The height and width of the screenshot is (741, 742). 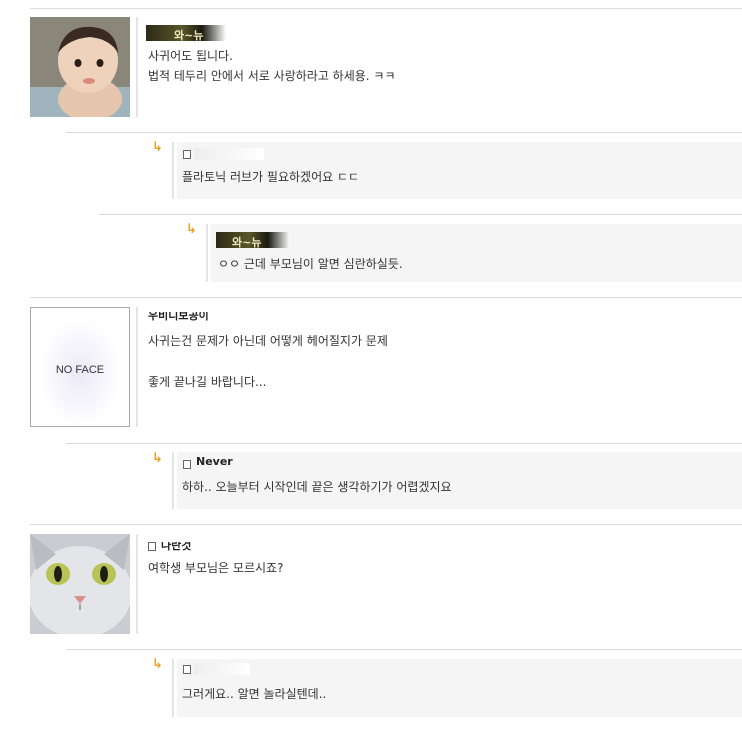 What do you see at coordinates (80, 370) in the screenshot?
I see `no-face-label: NO FACE` at bounding box center [80, 370].